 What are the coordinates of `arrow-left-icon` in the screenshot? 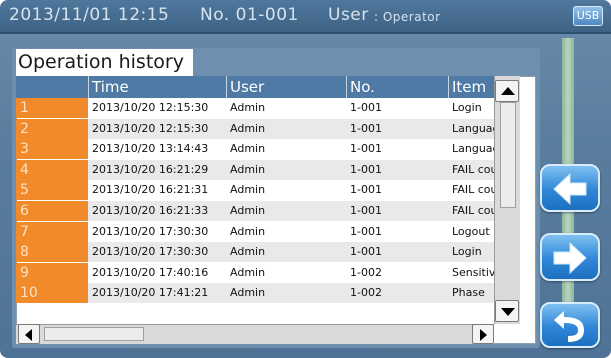 It's located at (570, 189).